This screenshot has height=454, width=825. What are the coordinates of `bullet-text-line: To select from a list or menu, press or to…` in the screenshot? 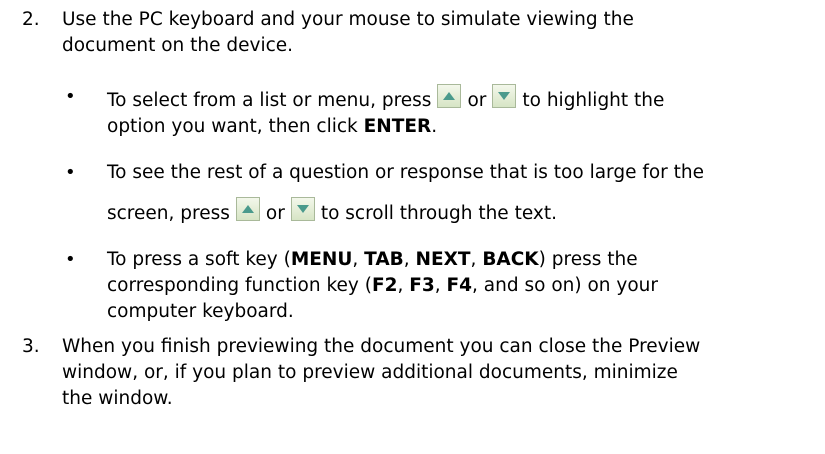 It's located at (462, 99).